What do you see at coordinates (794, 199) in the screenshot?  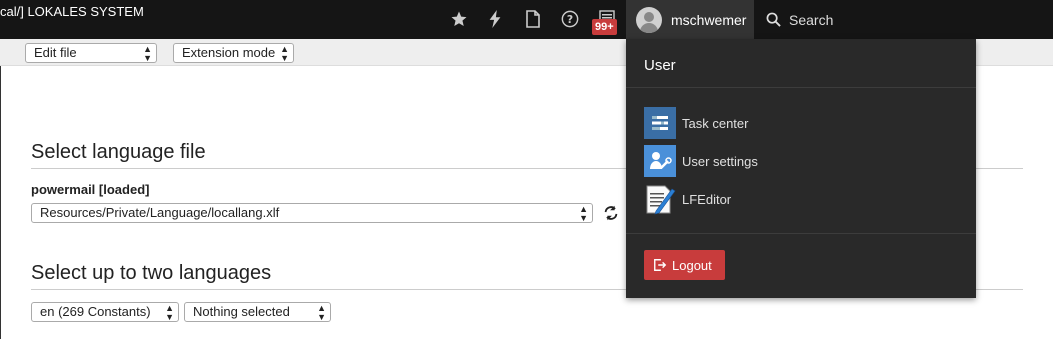 I see `menu-item-lfeditor: LFEditor` at bounding box center [794, 199].